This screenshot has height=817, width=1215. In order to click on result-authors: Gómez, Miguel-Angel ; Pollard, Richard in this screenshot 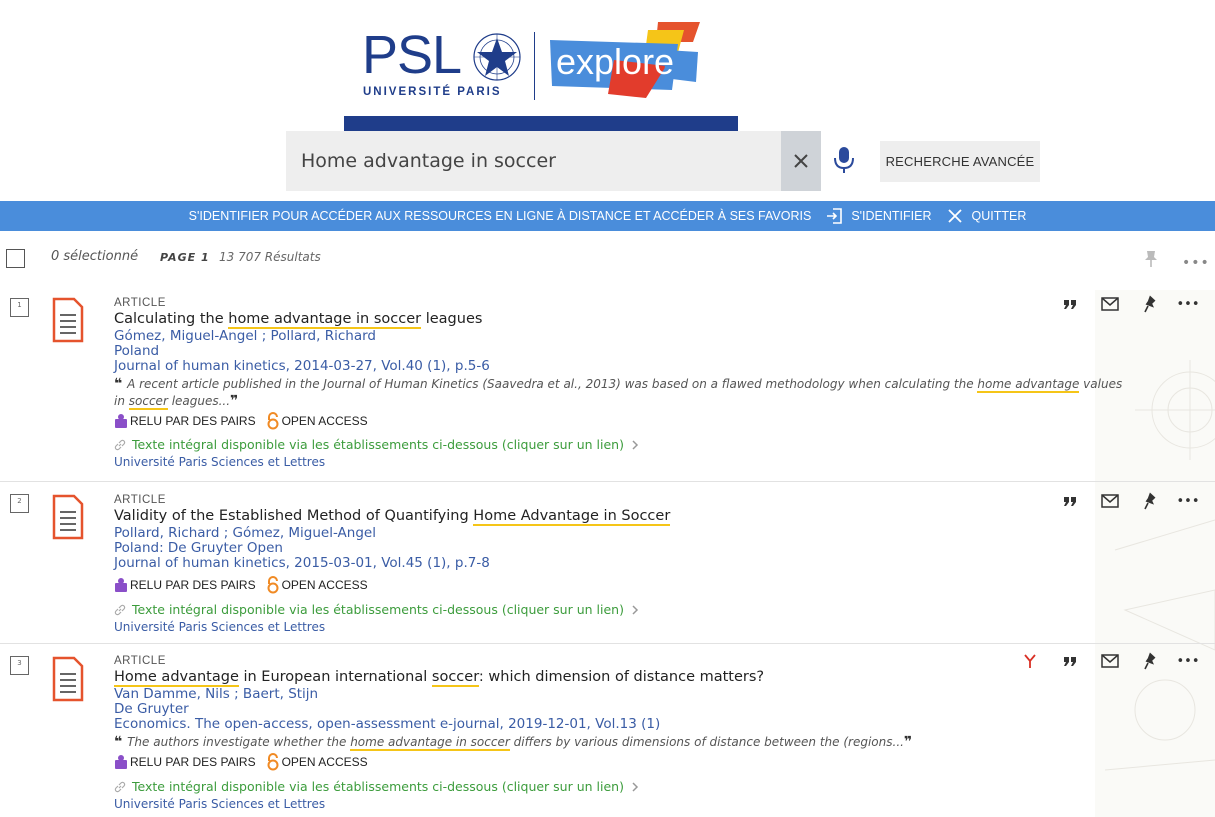, I will do `click(619, 336)`.